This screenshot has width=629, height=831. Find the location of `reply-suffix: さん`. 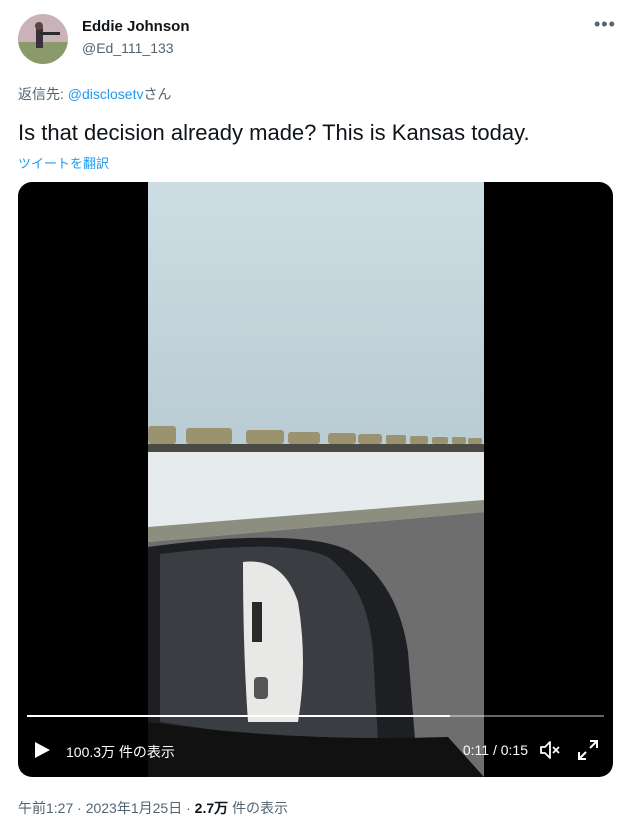

reply-suffix: さん is located at coordinates (157, 94).